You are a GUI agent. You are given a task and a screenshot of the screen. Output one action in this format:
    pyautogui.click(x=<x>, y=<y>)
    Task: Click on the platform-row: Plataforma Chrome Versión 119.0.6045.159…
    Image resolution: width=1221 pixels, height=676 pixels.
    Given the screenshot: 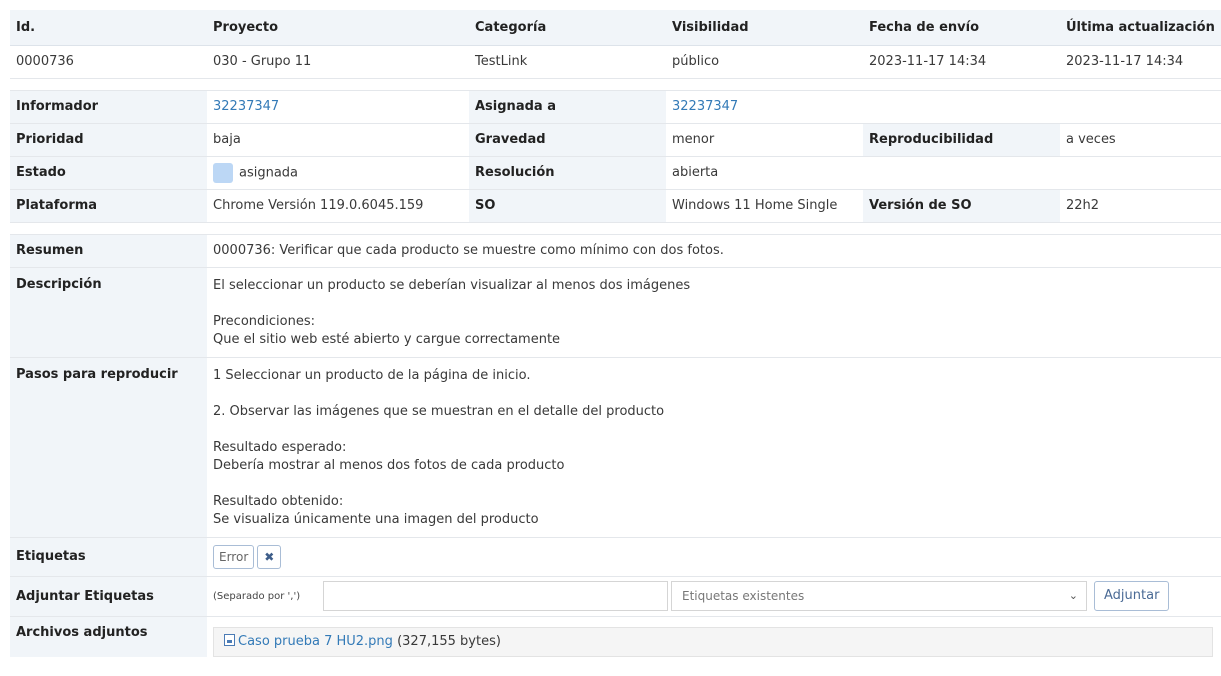 What is the action you would take?
    pyautogui.click(x=615, y=206)
    